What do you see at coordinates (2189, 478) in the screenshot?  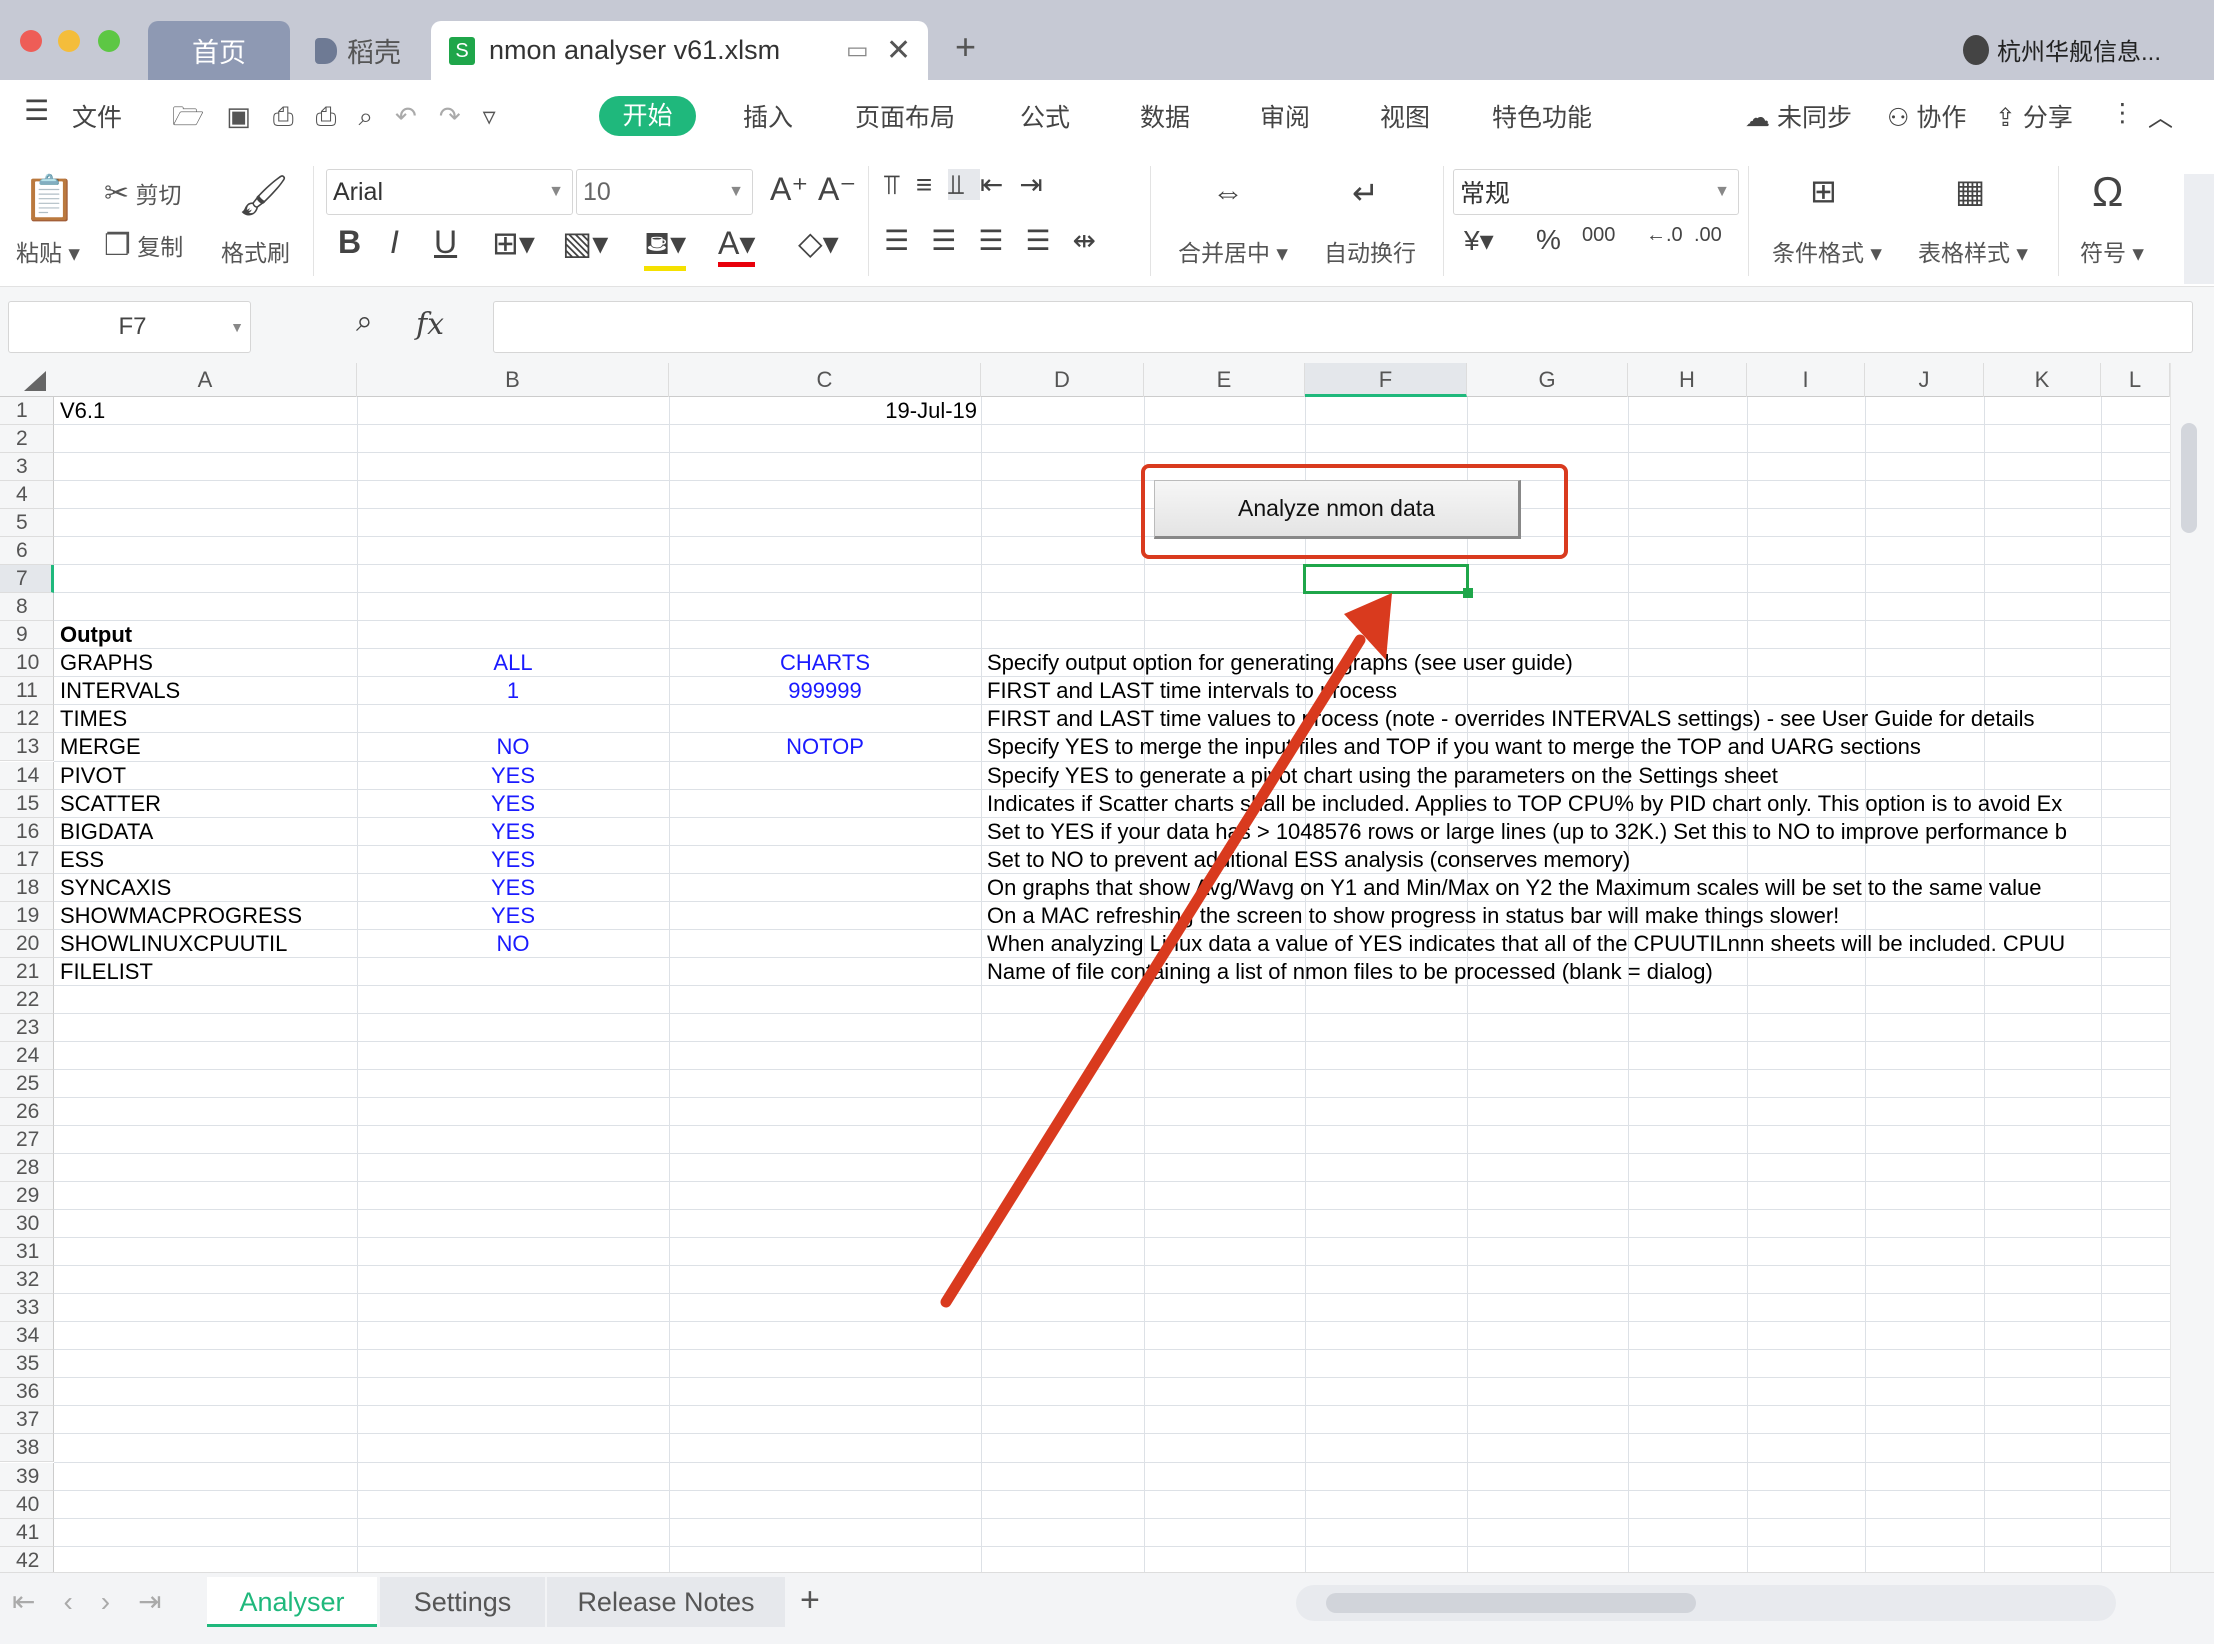 I see `vertical-scroll-thumb` at bounding box center [2189, 478].